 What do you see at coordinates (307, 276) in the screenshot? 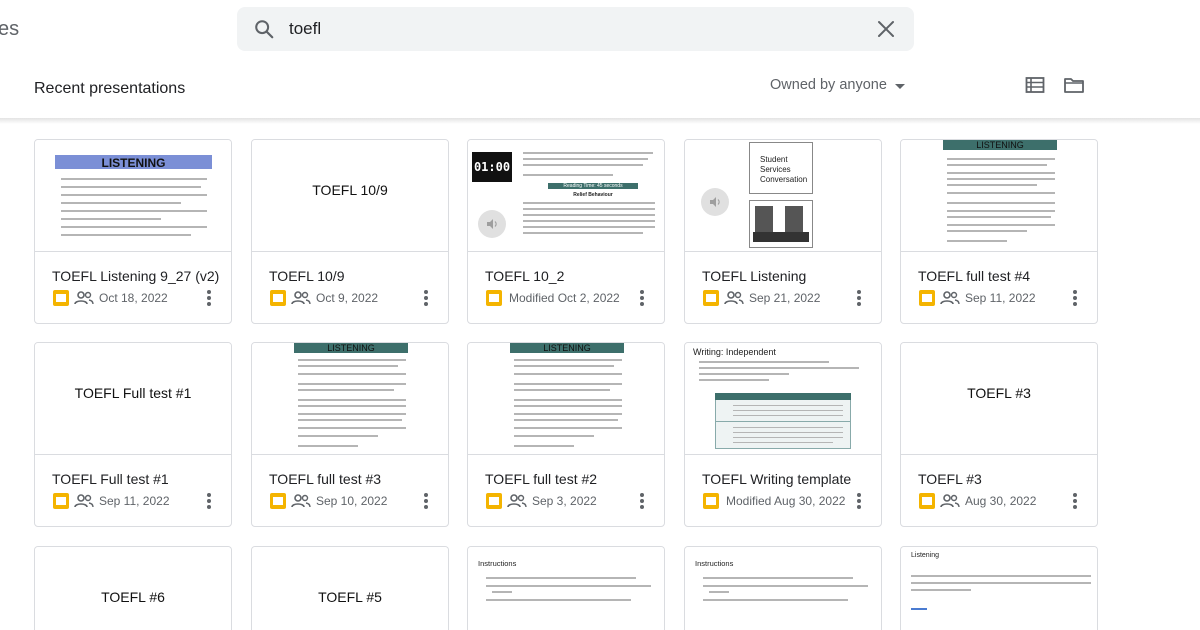
I see `card-title: TOEFL 10/9` at bounding box center [307, 276].